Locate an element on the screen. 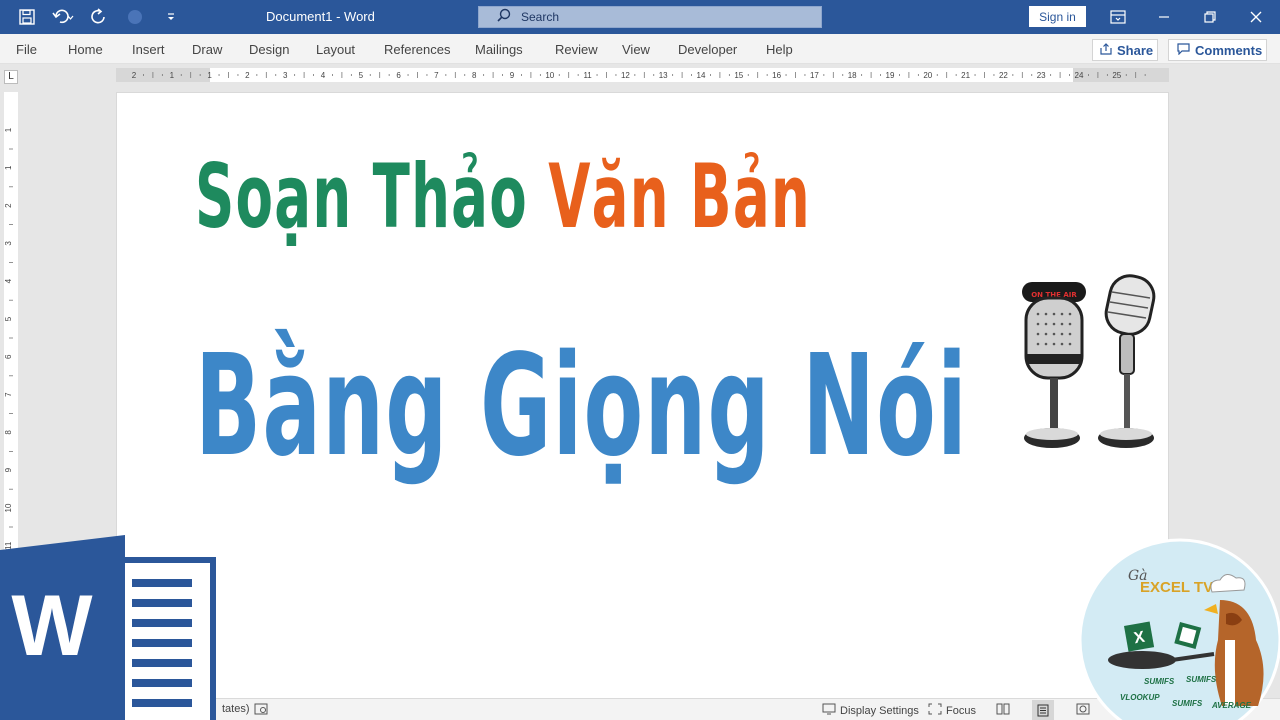 The width and height of the screenshot is (1280, 720). display-settings-button: Display Settings is located at coordinates (870, 710).